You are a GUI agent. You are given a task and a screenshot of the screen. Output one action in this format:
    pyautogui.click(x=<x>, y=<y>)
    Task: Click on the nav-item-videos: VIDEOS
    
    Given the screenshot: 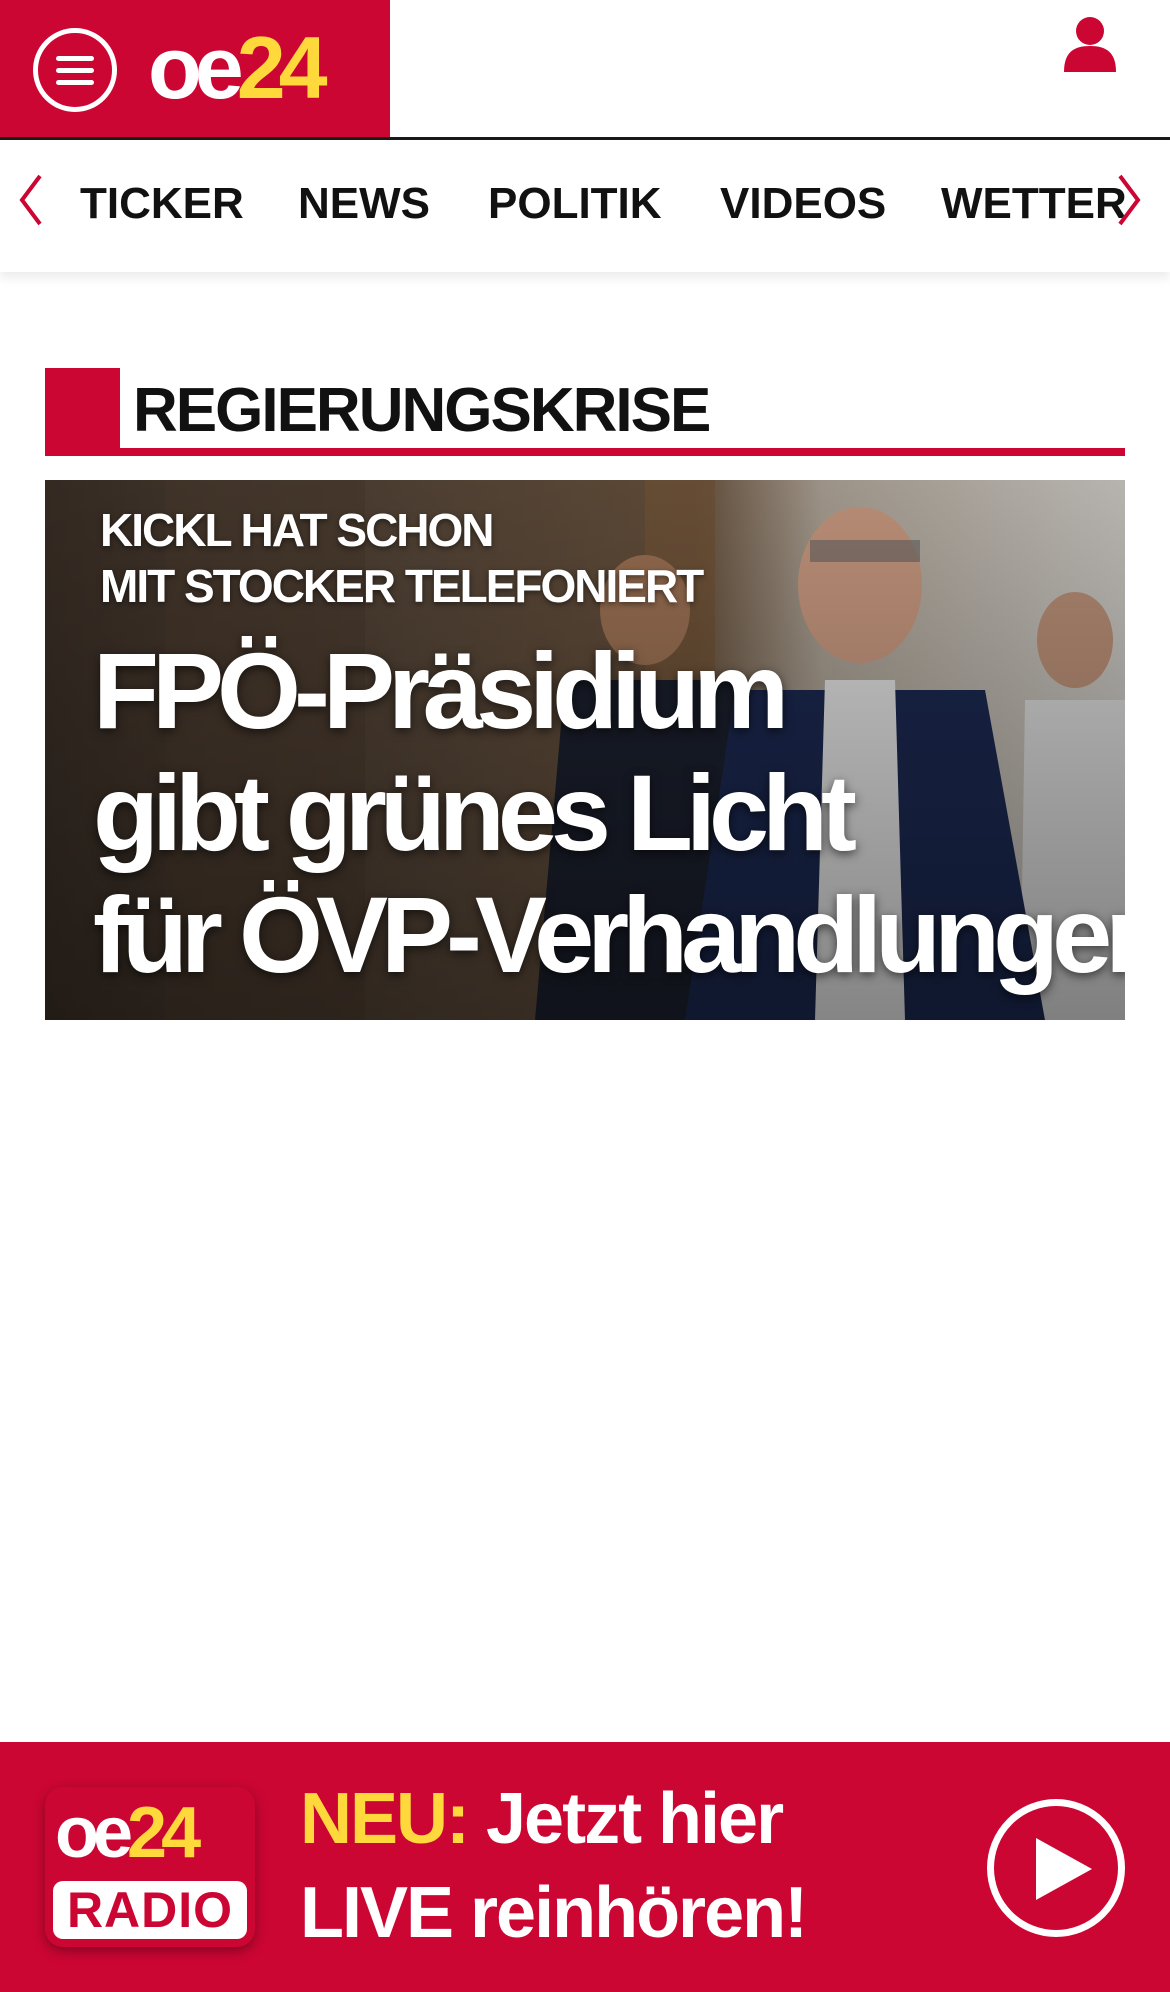 What is the action you would take?
    pyautogui.click(x=803, y=204)
    